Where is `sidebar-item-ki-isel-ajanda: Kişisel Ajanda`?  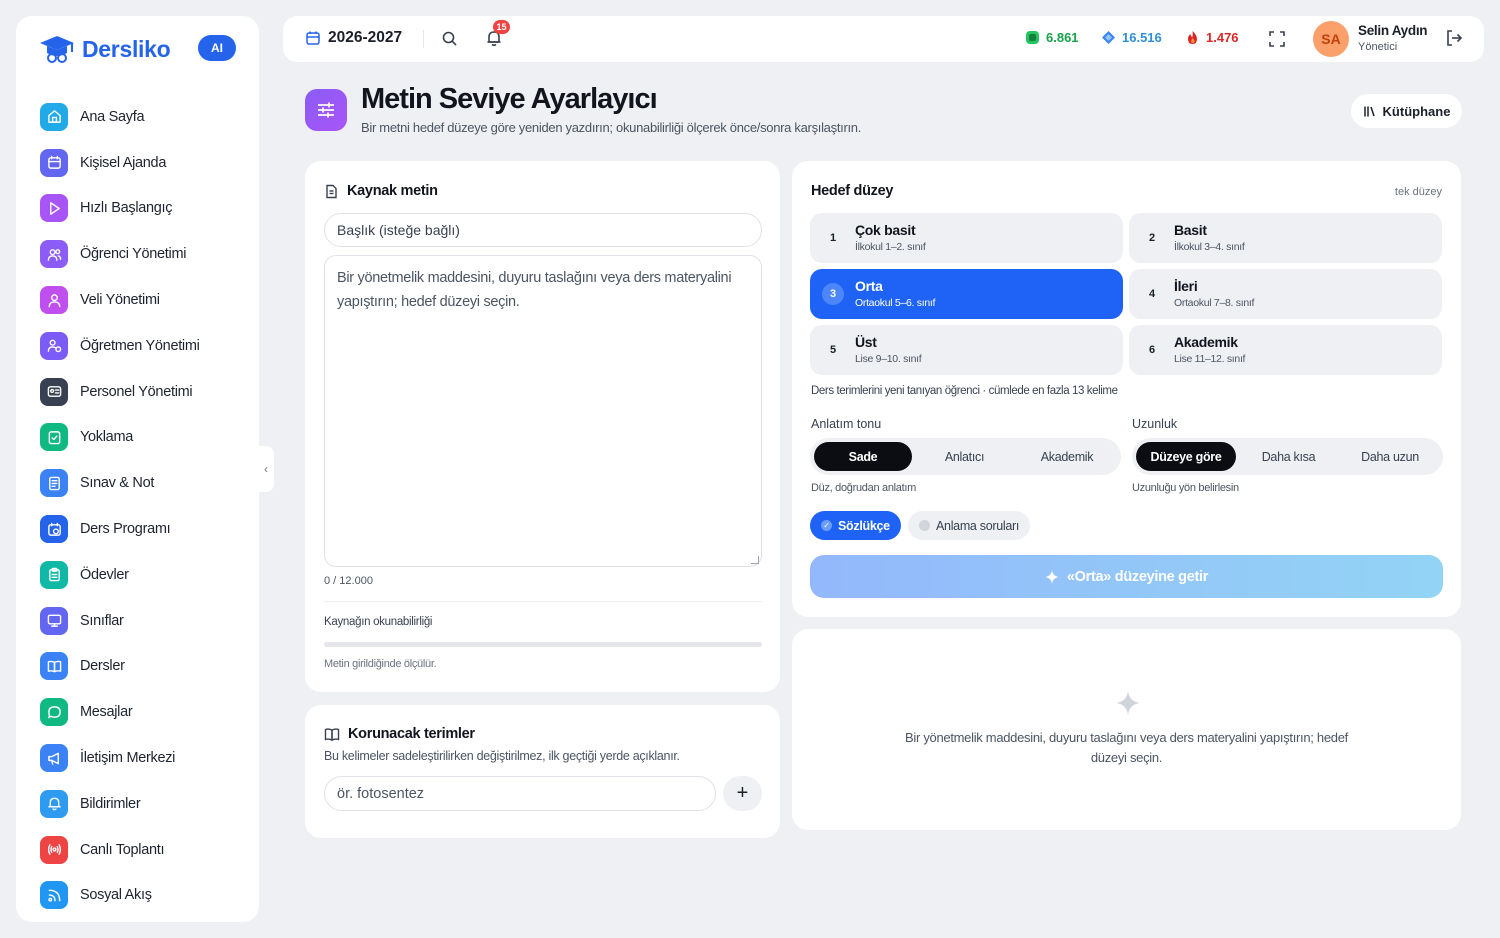
sidebar-item-ki-isel-ajanda: Kişisel Ajanda is located at coordinates (140, 163).